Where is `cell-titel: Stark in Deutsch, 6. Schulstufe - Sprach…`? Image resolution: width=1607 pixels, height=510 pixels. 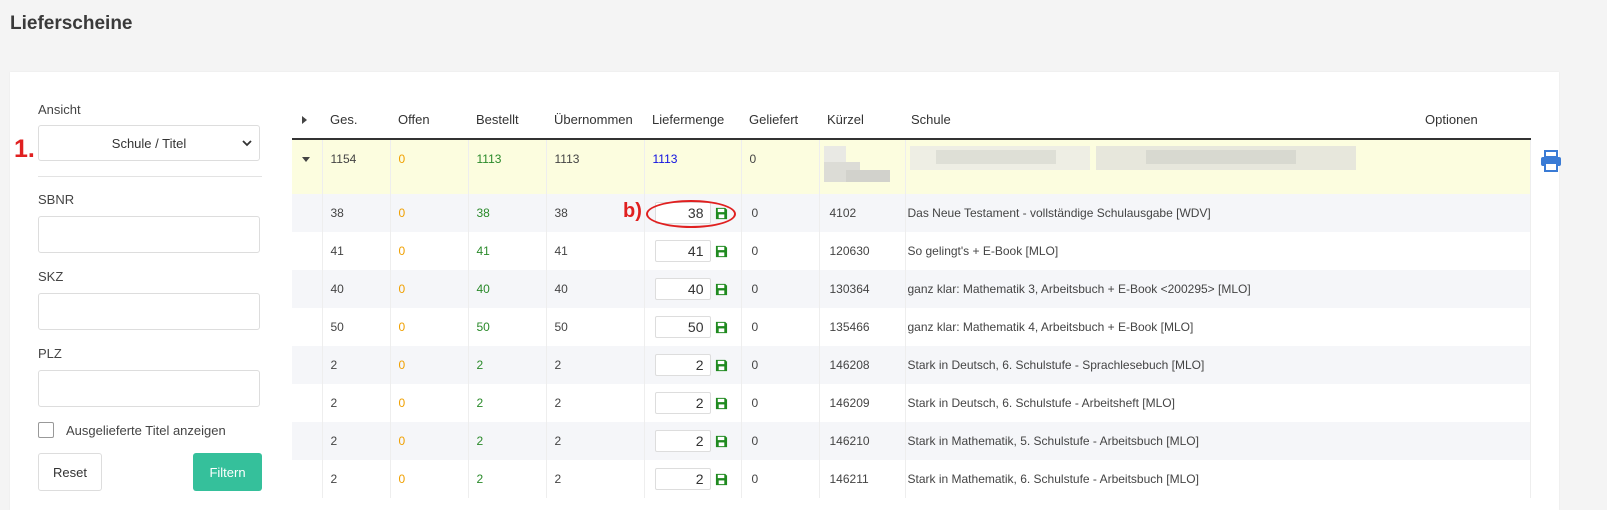 cell-titel: Stark in Deutsch, 6. Schulstufe - Sprach… is located at coordinates (1056, 365).